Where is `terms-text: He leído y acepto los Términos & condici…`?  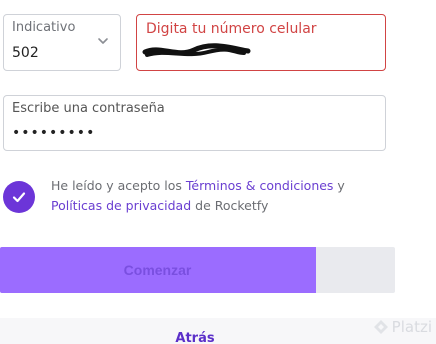 terms-text: He leído y acepto los Términos & condici… is located at coordinates (223, 196).